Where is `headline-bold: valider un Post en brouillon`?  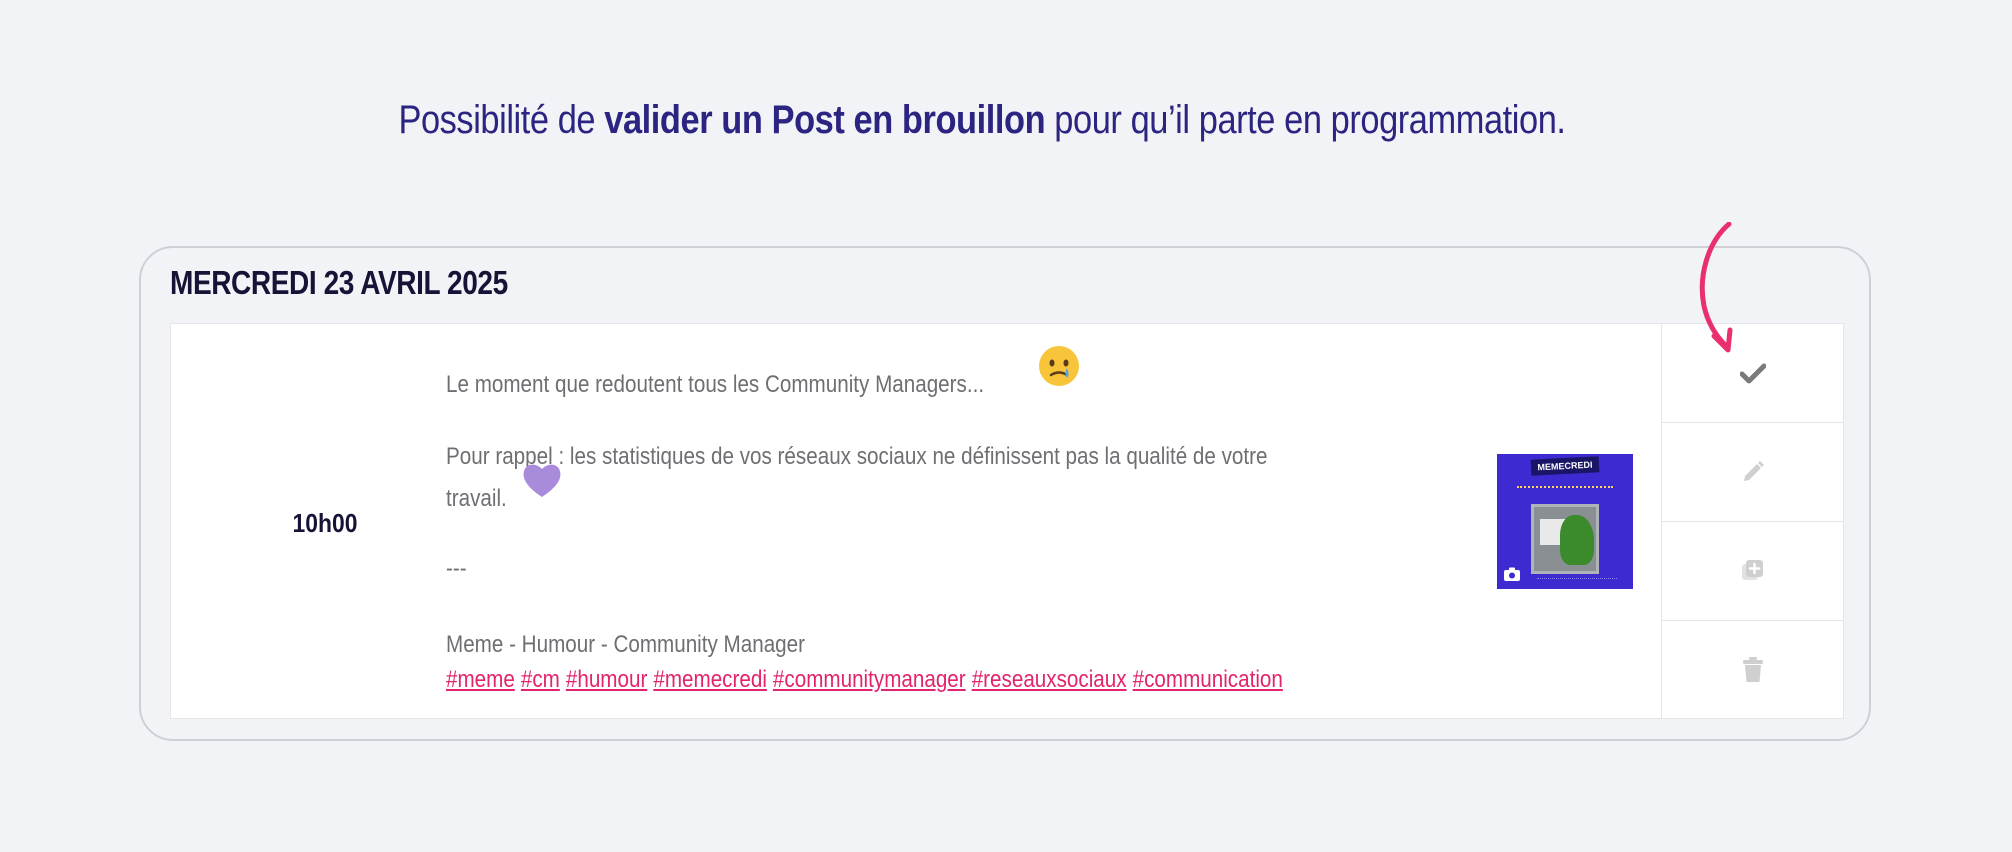
headline-bold: valider un Post en brouillon is located at coordinates (825, 120).